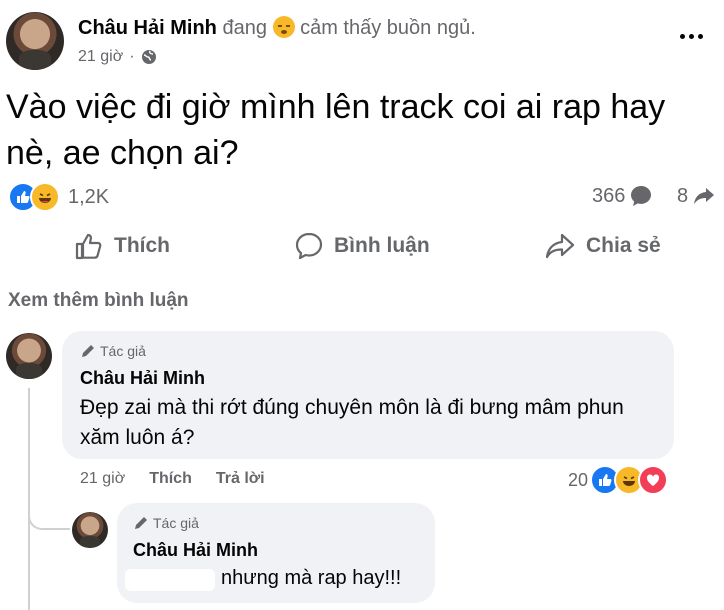  Describe the element at coordinates (35, 41) in the screenshot. I see `post-author-avatar` at that location.